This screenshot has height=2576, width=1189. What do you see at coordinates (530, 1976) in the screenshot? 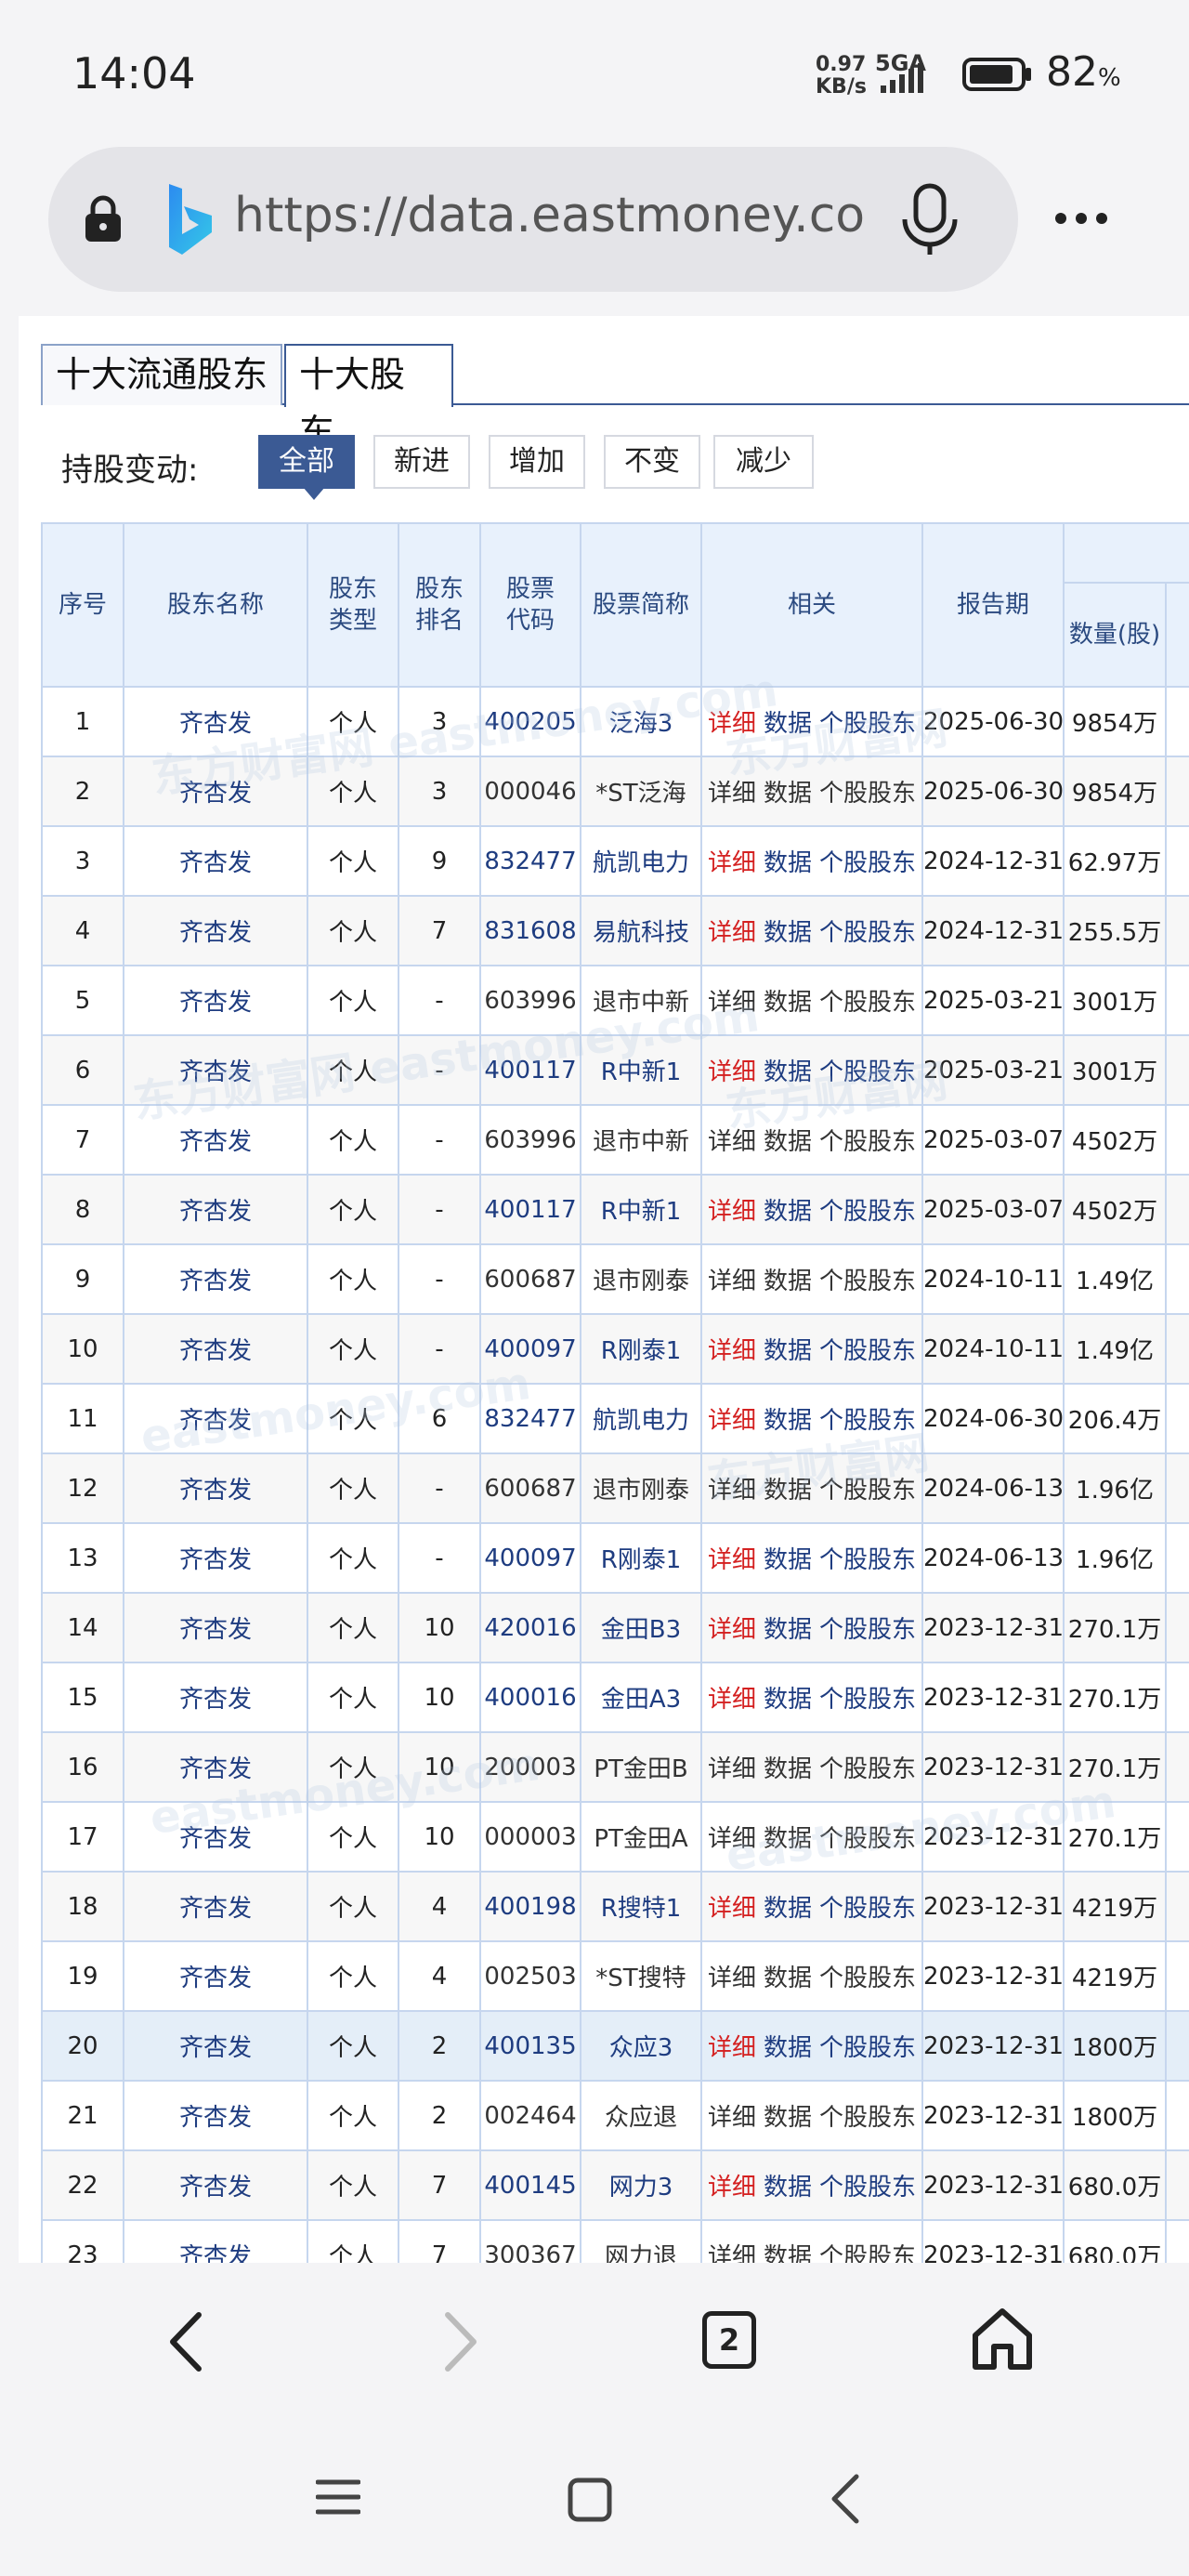
I see `cell-stock-code: 002503` at bounding box center [530, 1976].